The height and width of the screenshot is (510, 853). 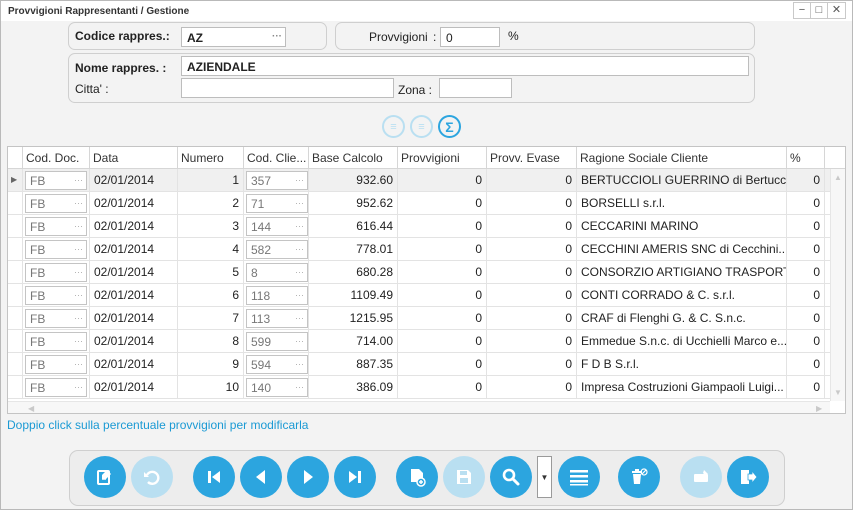 I want to click on header-provvigioni: Provvigioni, so click(x=442, y=158).